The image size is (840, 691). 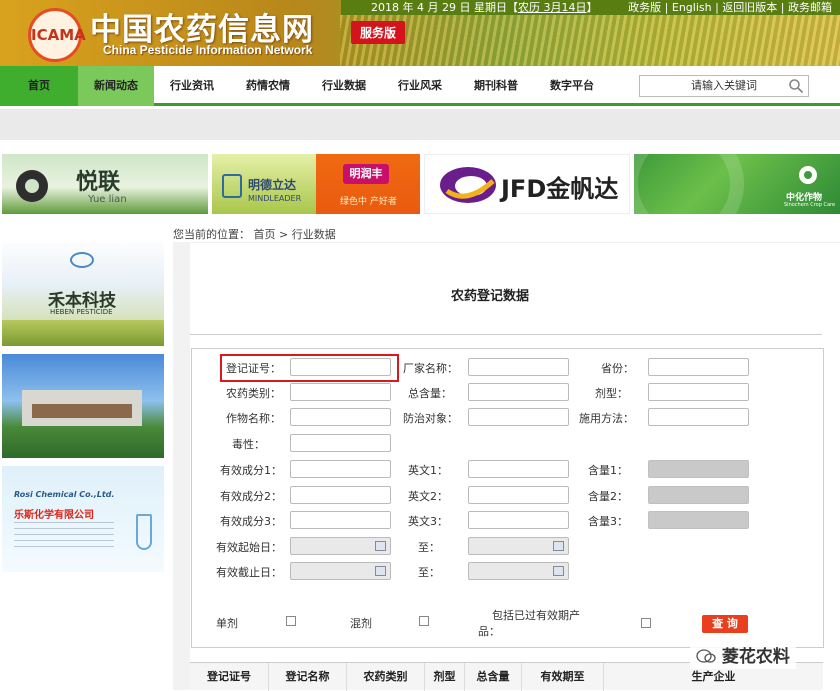 I want to click on mindleader-logo-icon, so click(x=232, y=186).